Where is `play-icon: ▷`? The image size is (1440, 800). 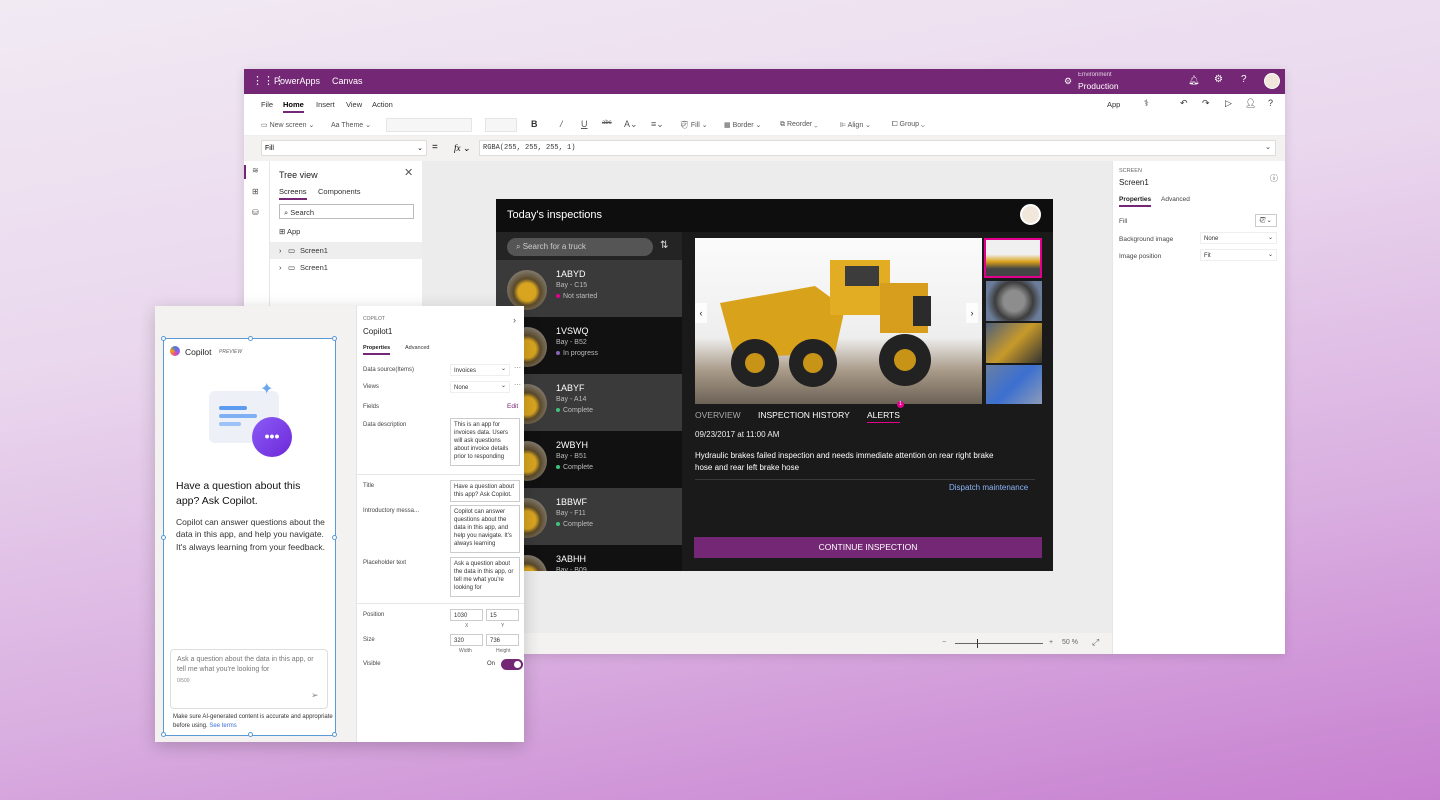
play-icon: ▷ is located at coordinates (1228, 103).